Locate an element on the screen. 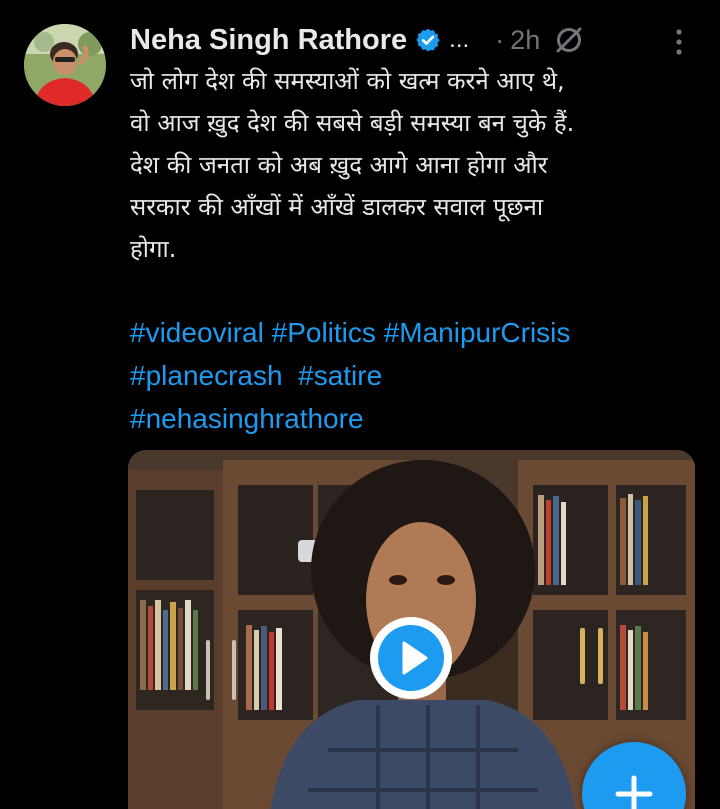  tweet-header: Neha Singh Rathore ... · 2h is located at coordinates (357, 40).